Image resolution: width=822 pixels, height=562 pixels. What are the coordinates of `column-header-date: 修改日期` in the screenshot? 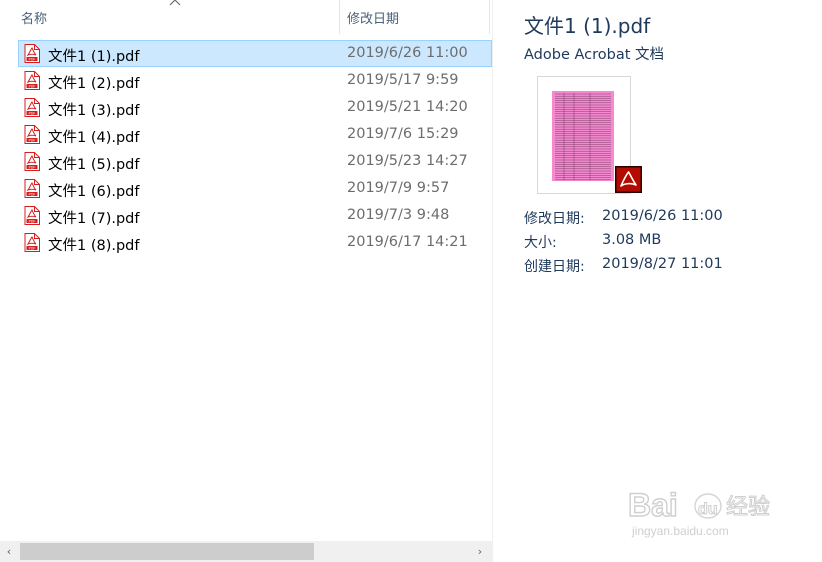 It's located at (415, 17).